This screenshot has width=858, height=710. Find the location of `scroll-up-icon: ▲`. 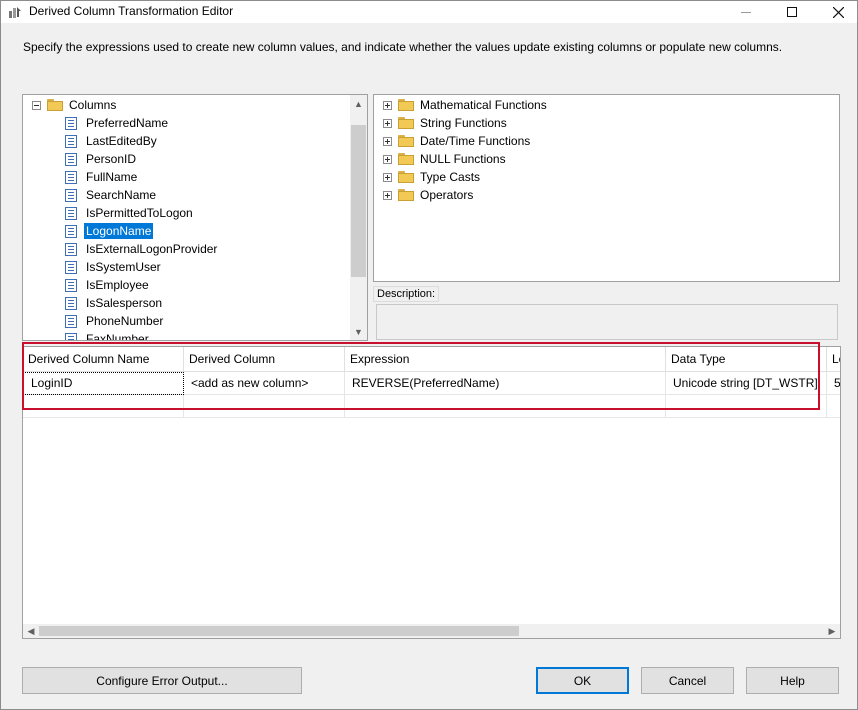

scroll-up-icon: ▲ is located at coordinates (358, 103).